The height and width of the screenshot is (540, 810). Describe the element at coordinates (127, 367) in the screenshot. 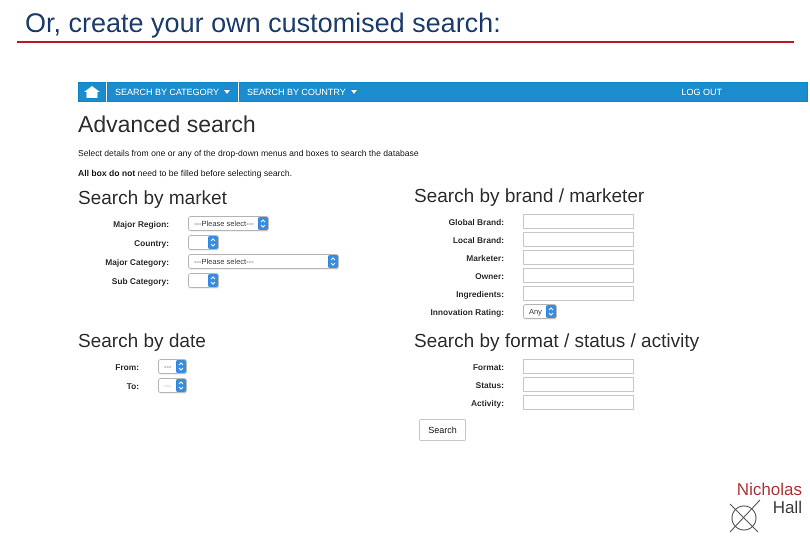

I see `field-label: From:` at that location.